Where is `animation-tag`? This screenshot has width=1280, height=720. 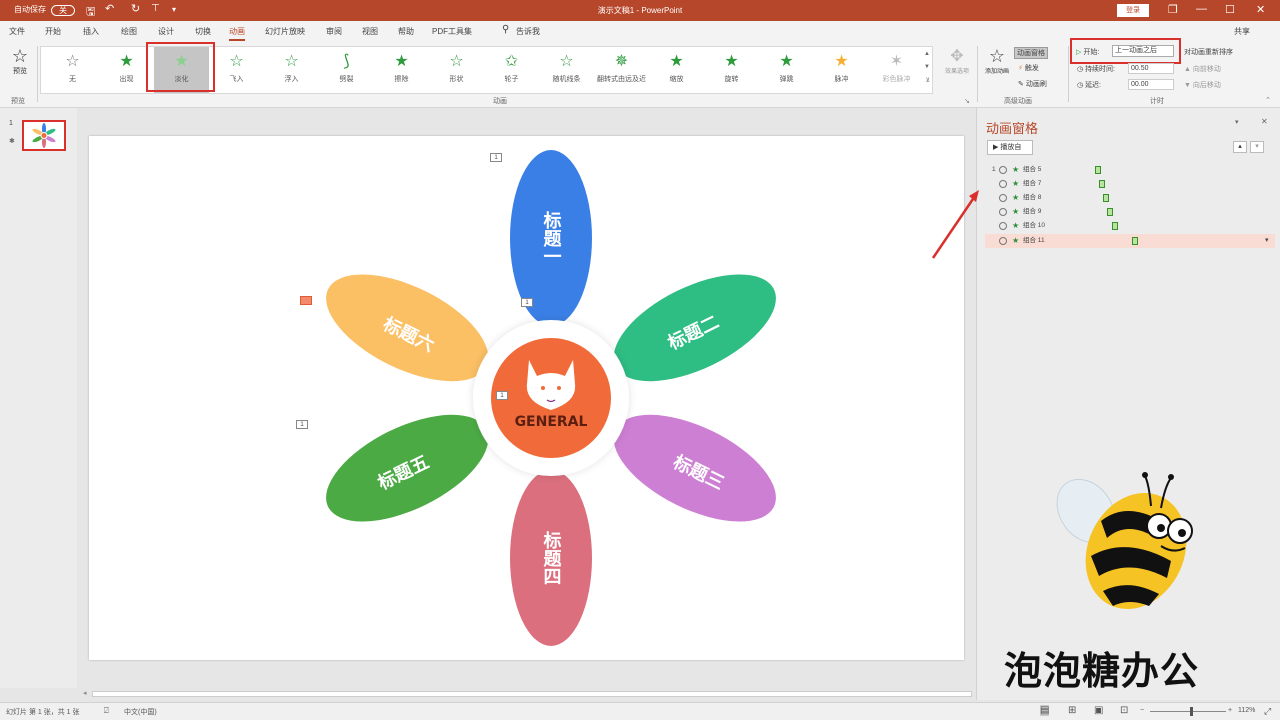
animation-tag is located at coordinates (306, 300).